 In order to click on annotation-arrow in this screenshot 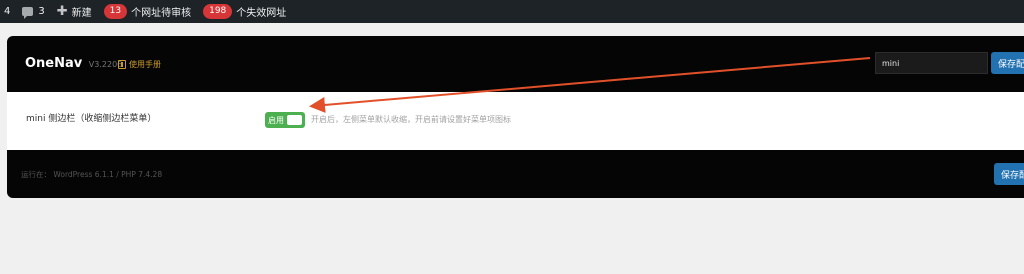, I will do `click(590, 85)`.